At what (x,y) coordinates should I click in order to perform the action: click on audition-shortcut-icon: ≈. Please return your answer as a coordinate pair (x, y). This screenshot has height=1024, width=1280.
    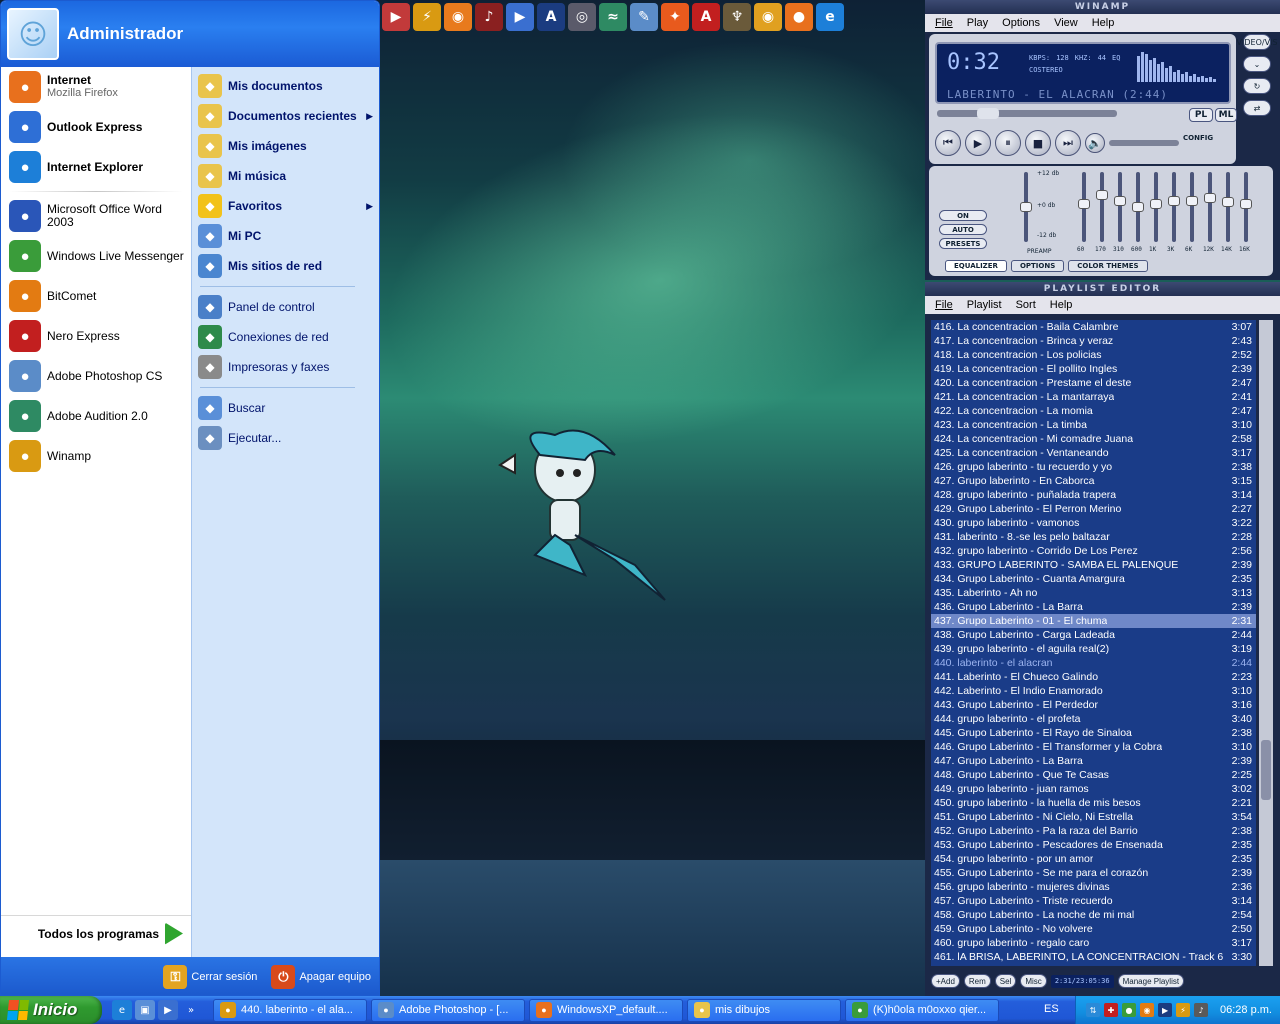
    Looking at the image, I should click on (613, 16).